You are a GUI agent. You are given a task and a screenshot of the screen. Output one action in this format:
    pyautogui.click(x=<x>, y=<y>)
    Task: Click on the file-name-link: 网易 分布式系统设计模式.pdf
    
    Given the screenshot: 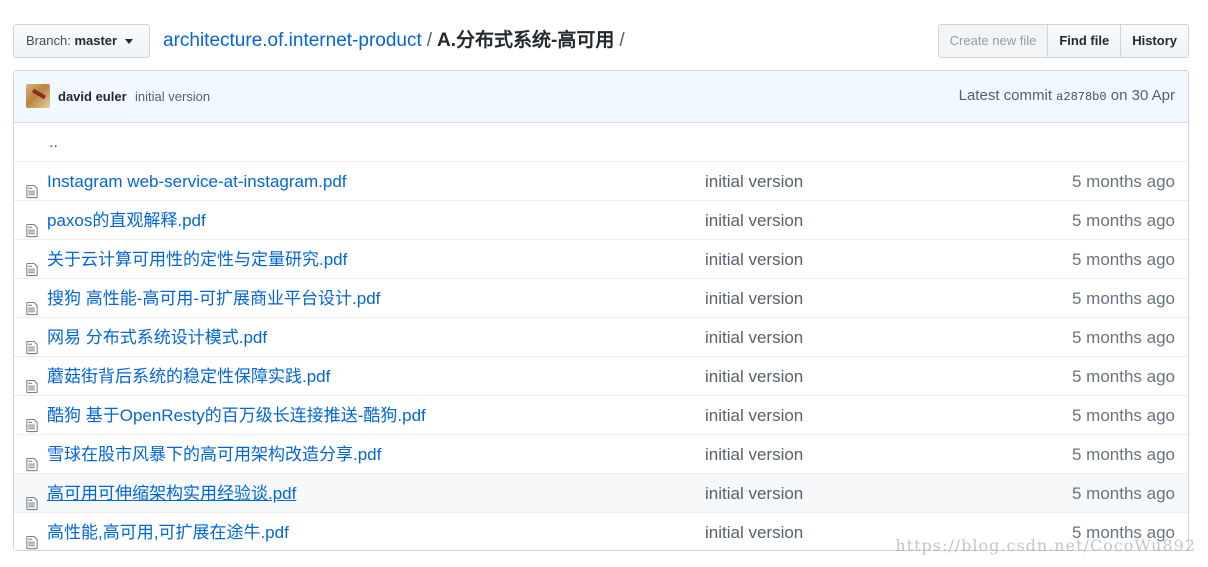 What is the action you would take?
    pyautogui.click(x=157, y=337)
    